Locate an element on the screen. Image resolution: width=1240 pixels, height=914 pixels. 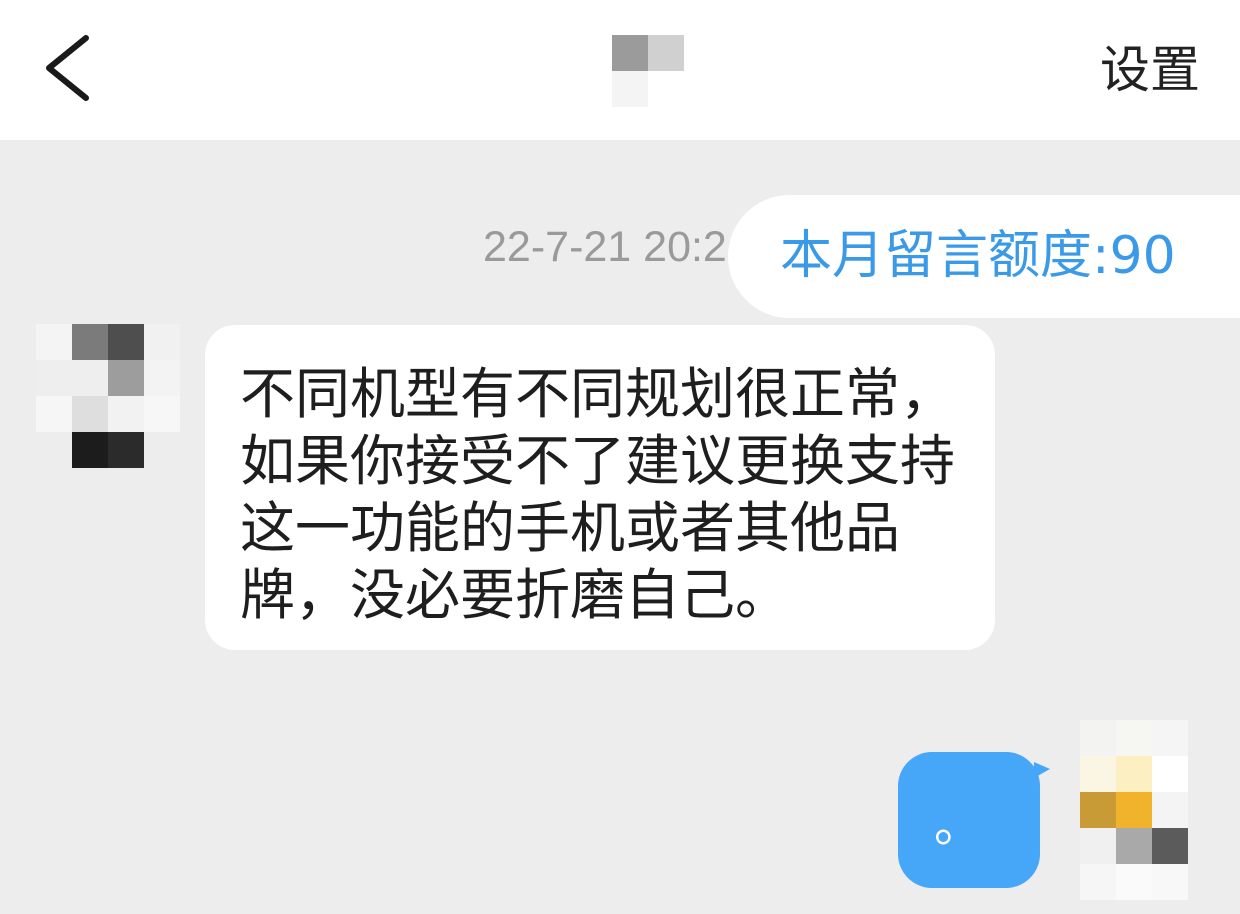
chat-title-redacted is located at coordinates (648, 71).